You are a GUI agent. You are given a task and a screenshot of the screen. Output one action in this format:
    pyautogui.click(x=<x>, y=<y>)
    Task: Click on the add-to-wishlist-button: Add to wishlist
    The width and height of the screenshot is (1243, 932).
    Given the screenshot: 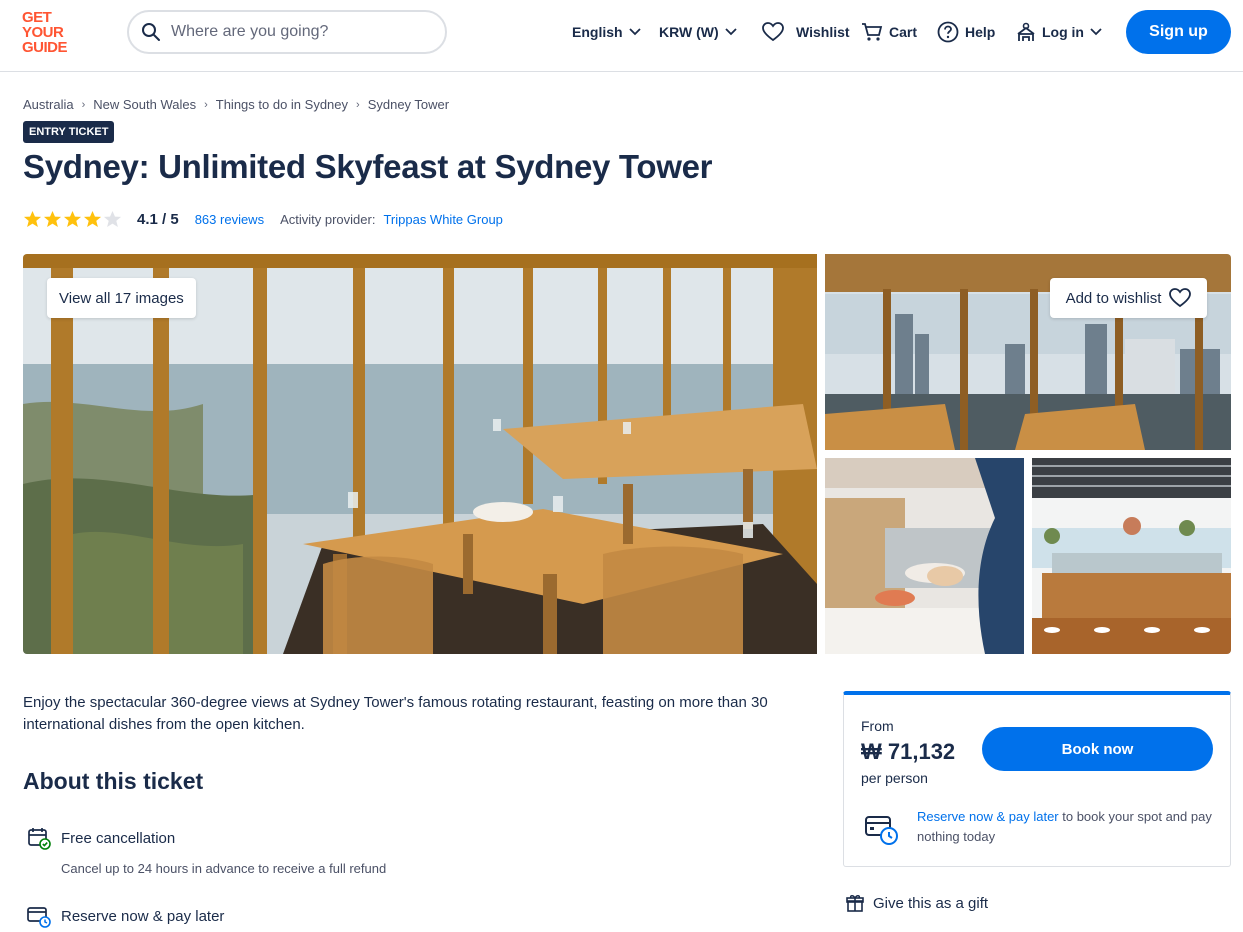 What is the action you would take?
    pyautogui.click(x=1128, y=298)
    